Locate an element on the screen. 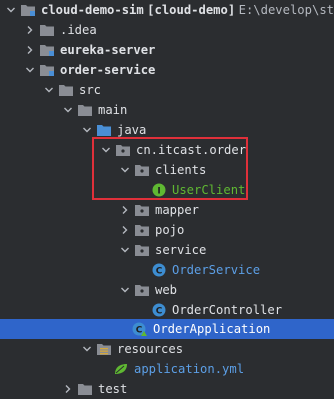 This screenshot has width=334, height=399. highlight-annotation-box is located at coordinates (170, 168).